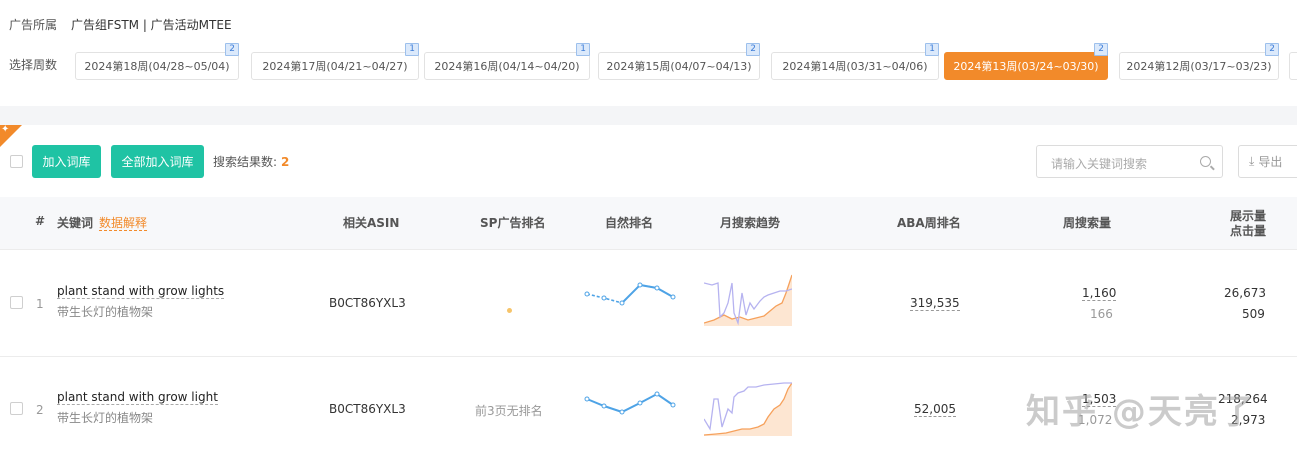  I want to click on row-index: 2, so click(40, 410).